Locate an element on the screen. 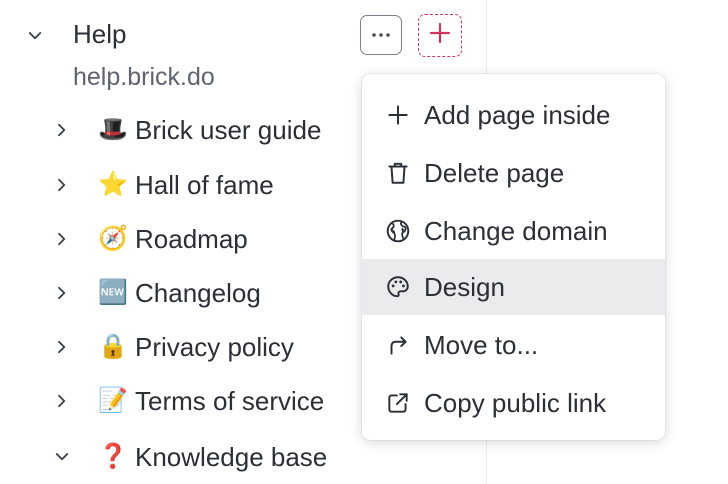 This screenshot has width=728, height=484. menu-item-label: Change domain is located at coordinates (516, 230).